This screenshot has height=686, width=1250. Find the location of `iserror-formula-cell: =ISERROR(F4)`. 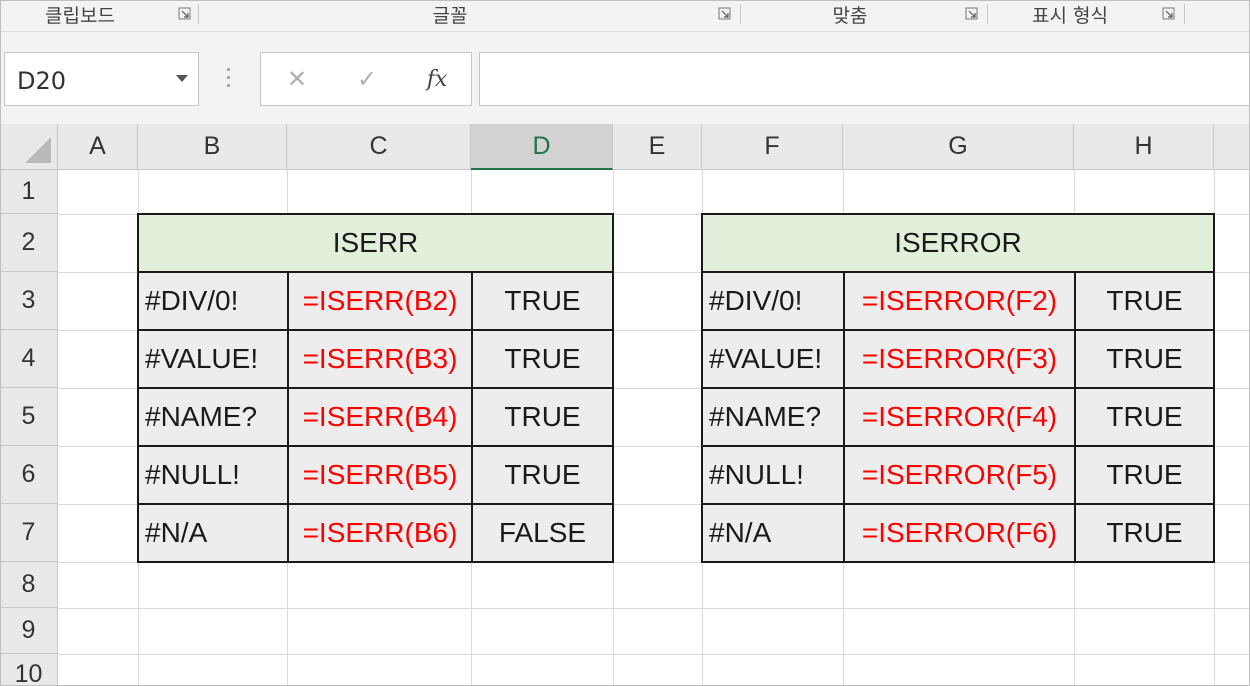

iserror-formula-cell: =ISERROR(F4) is located at coordinates (959, 417).